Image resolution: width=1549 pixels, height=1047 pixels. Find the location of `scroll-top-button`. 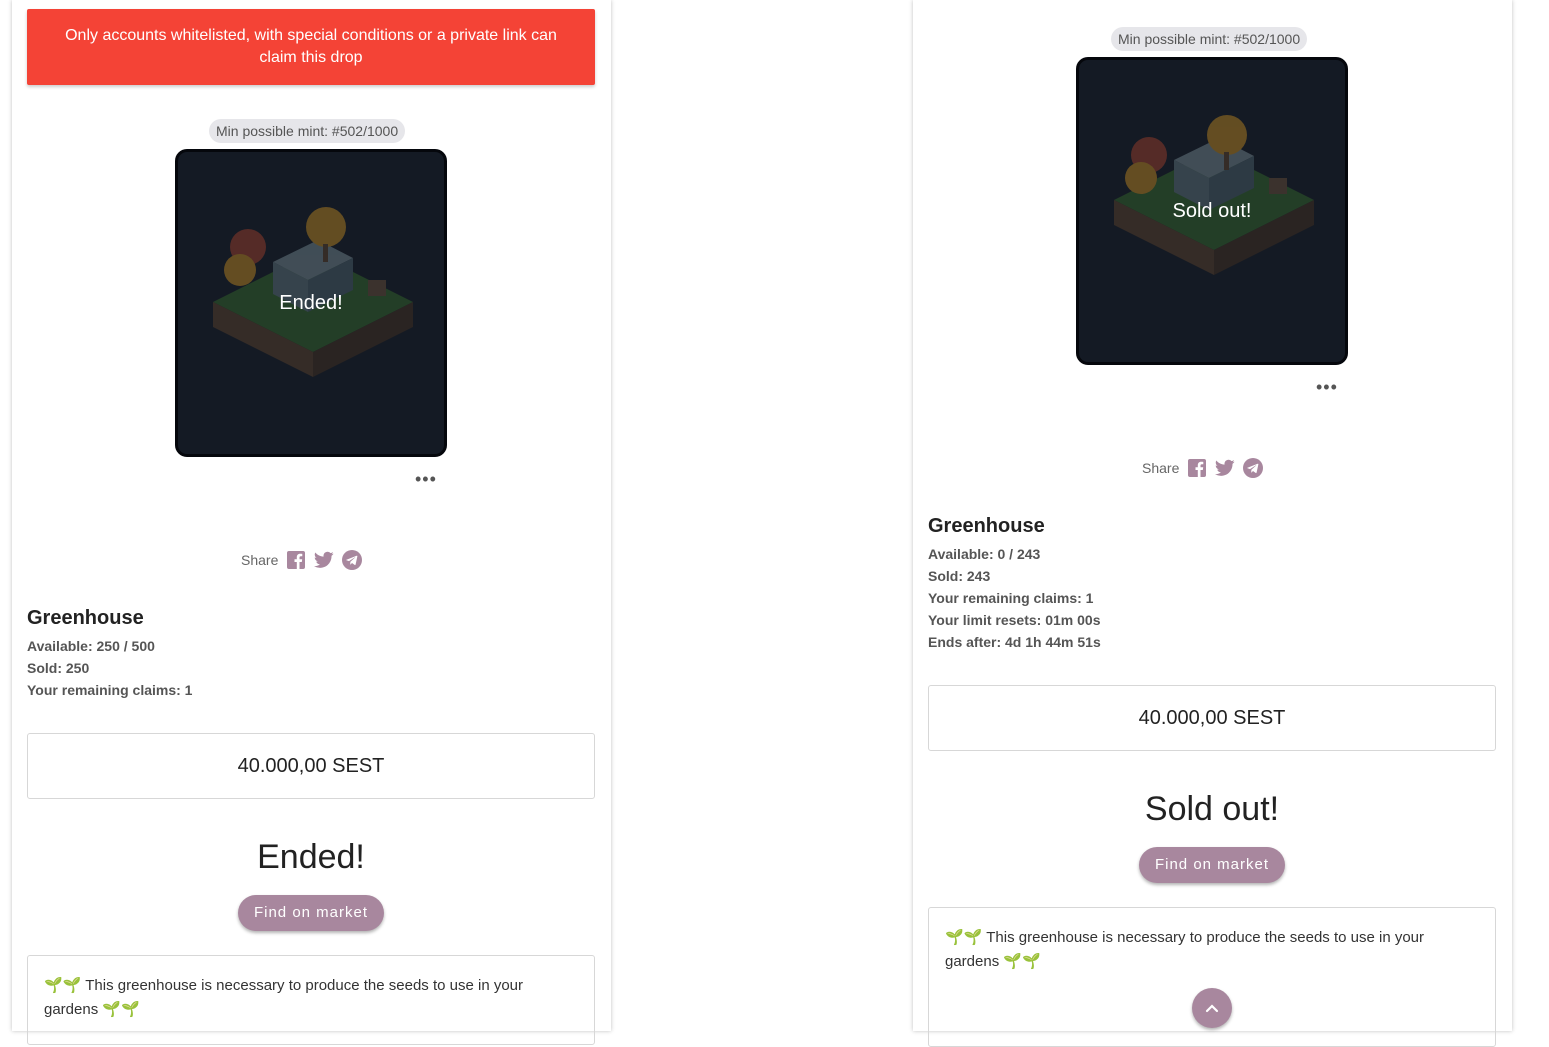

scroll-top-button is located at coordinates (1212, 1008).